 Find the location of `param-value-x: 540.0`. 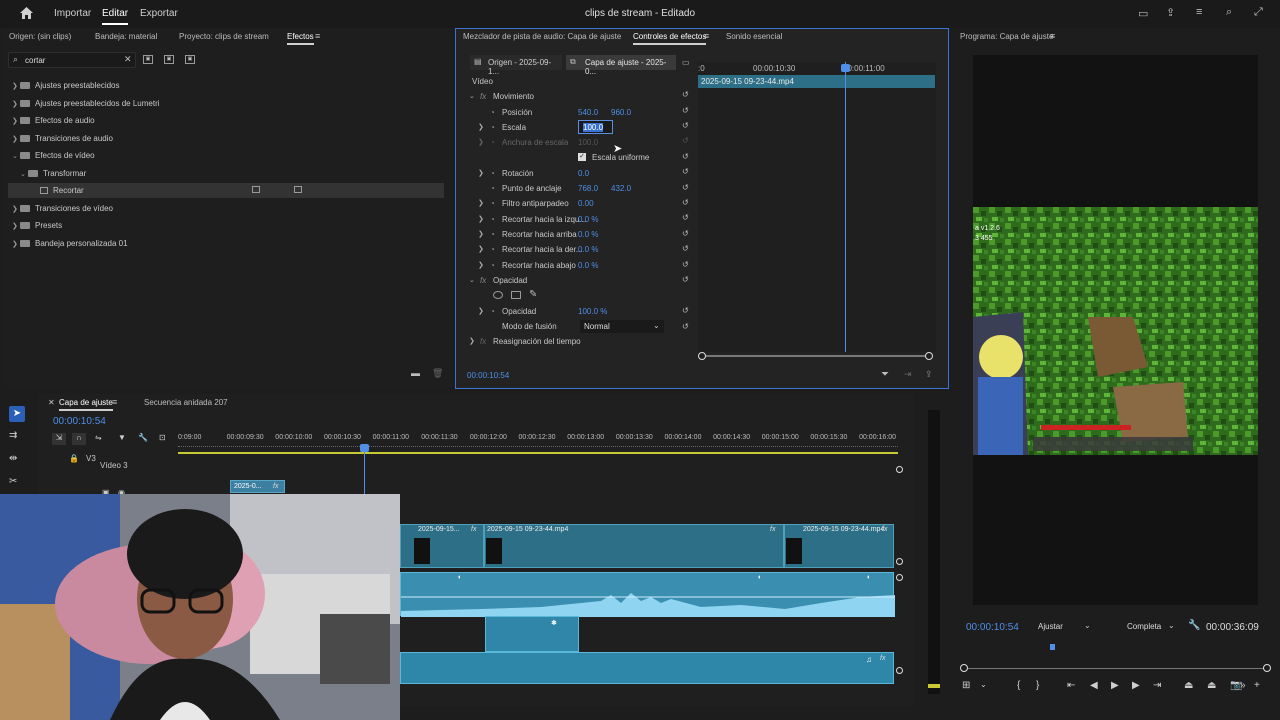

param-value-x: 540.0 is located at coordinates (588, 112).